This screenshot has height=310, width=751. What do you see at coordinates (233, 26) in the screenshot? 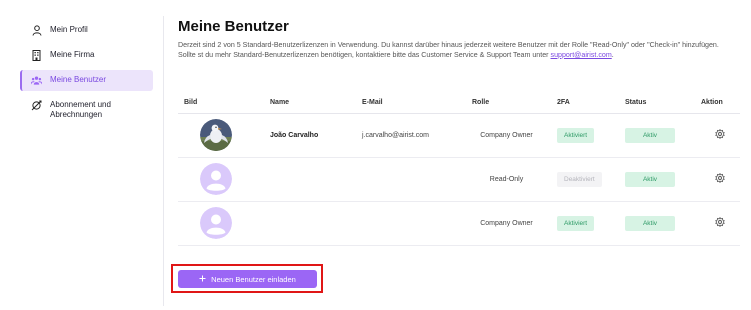
I see `page-title: Meine Benutzer` at bounding box center [233, 26].